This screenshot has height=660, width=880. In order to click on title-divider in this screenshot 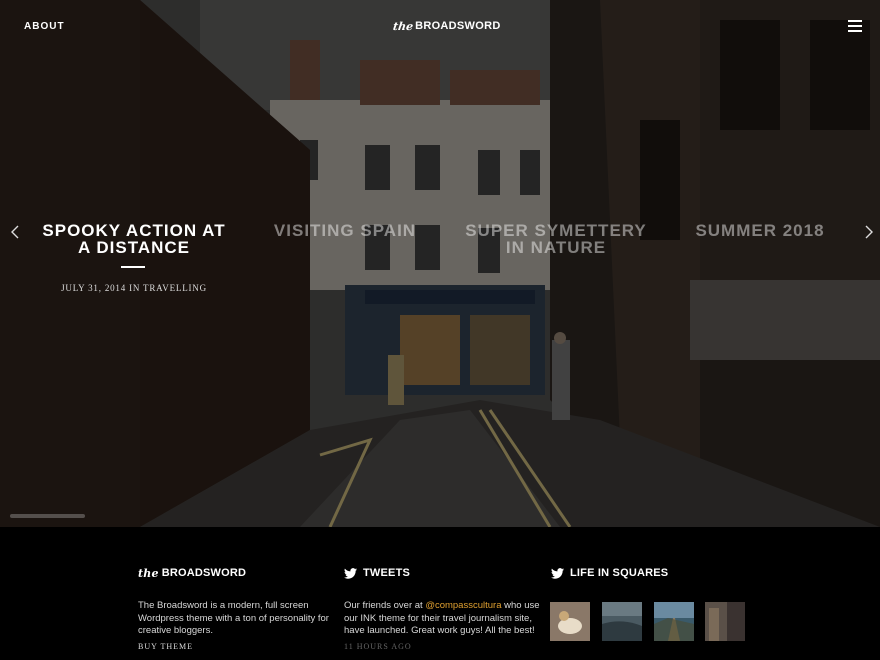, I will do `click(133, 267)`.